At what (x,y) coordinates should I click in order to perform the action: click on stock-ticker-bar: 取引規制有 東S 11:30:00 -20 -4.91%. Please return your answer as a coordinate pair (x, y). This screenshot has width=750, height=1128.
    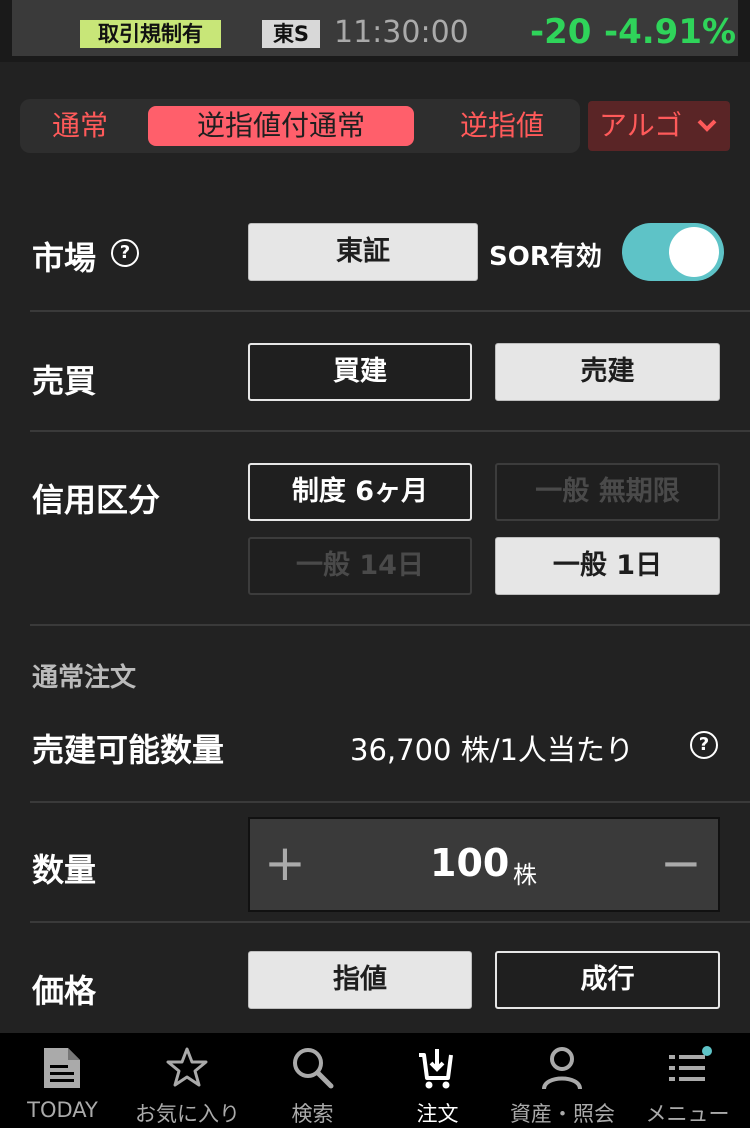
    Looking at the image, I should click on (375, 28).